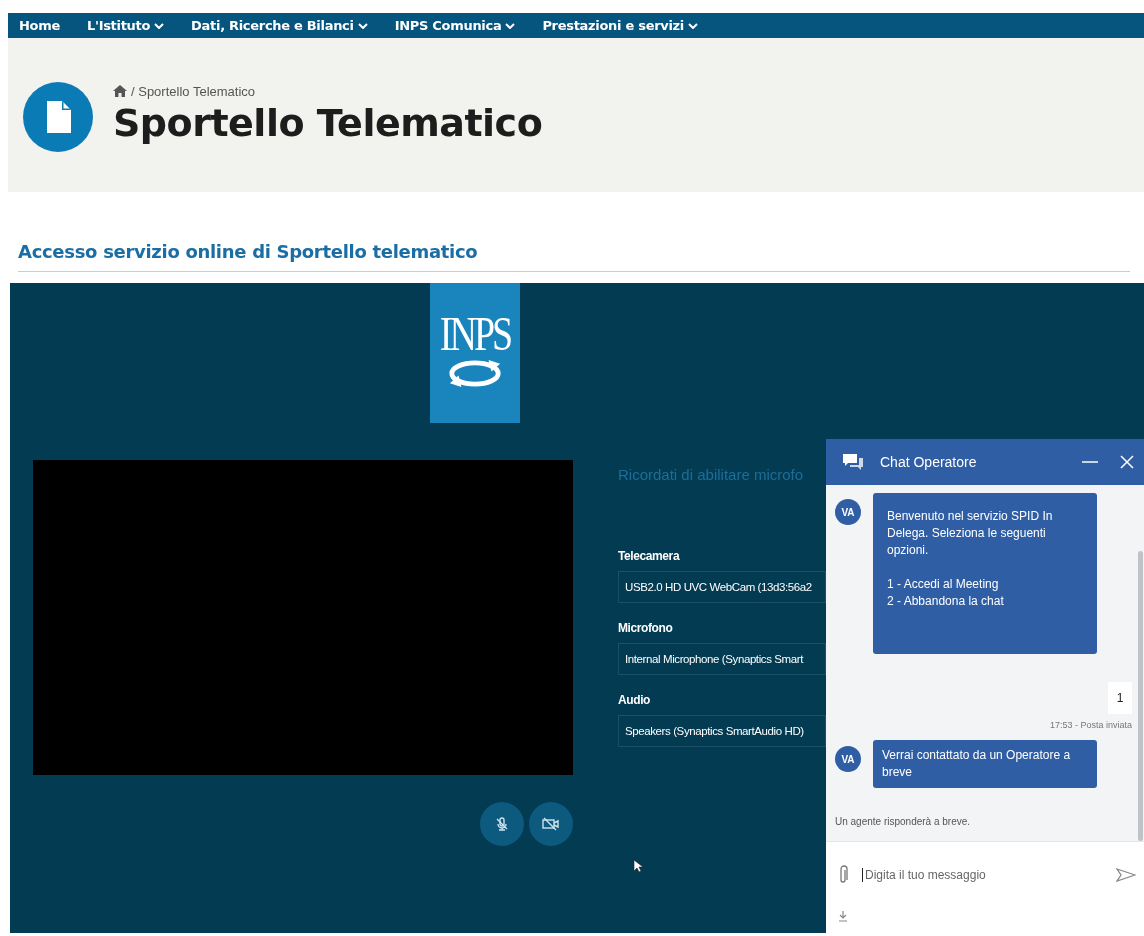 The image size is (1144, 936). I want to click on download-icon, so click(843, 916).